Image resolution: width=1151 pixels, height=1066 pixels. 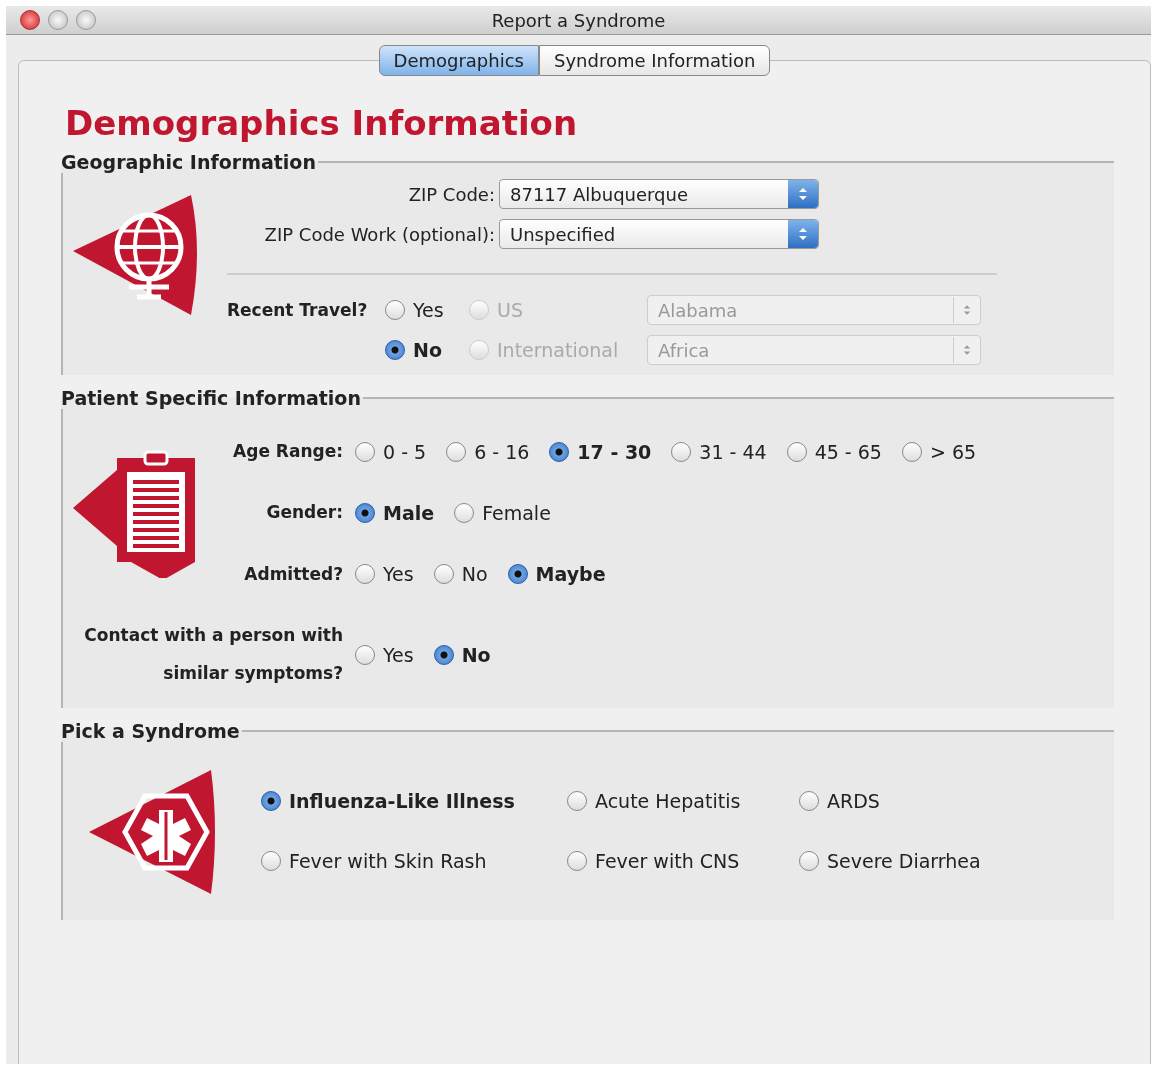 I want to click on radio-option: Influenza-Like Illness, so click(x=414, y=800).